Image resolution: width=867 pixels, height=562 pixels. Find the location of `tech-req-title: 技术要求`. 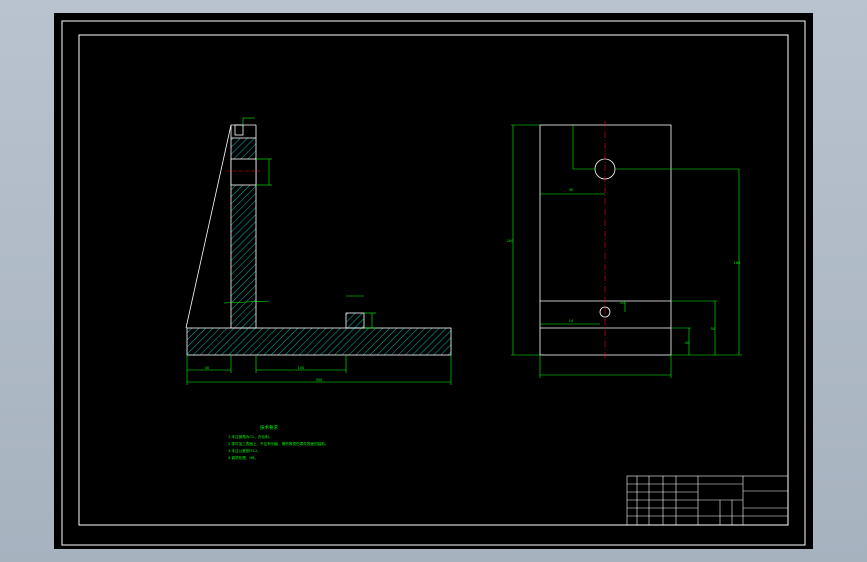

tech-req-title: 技术要求 is located at coordinates (269, 427).